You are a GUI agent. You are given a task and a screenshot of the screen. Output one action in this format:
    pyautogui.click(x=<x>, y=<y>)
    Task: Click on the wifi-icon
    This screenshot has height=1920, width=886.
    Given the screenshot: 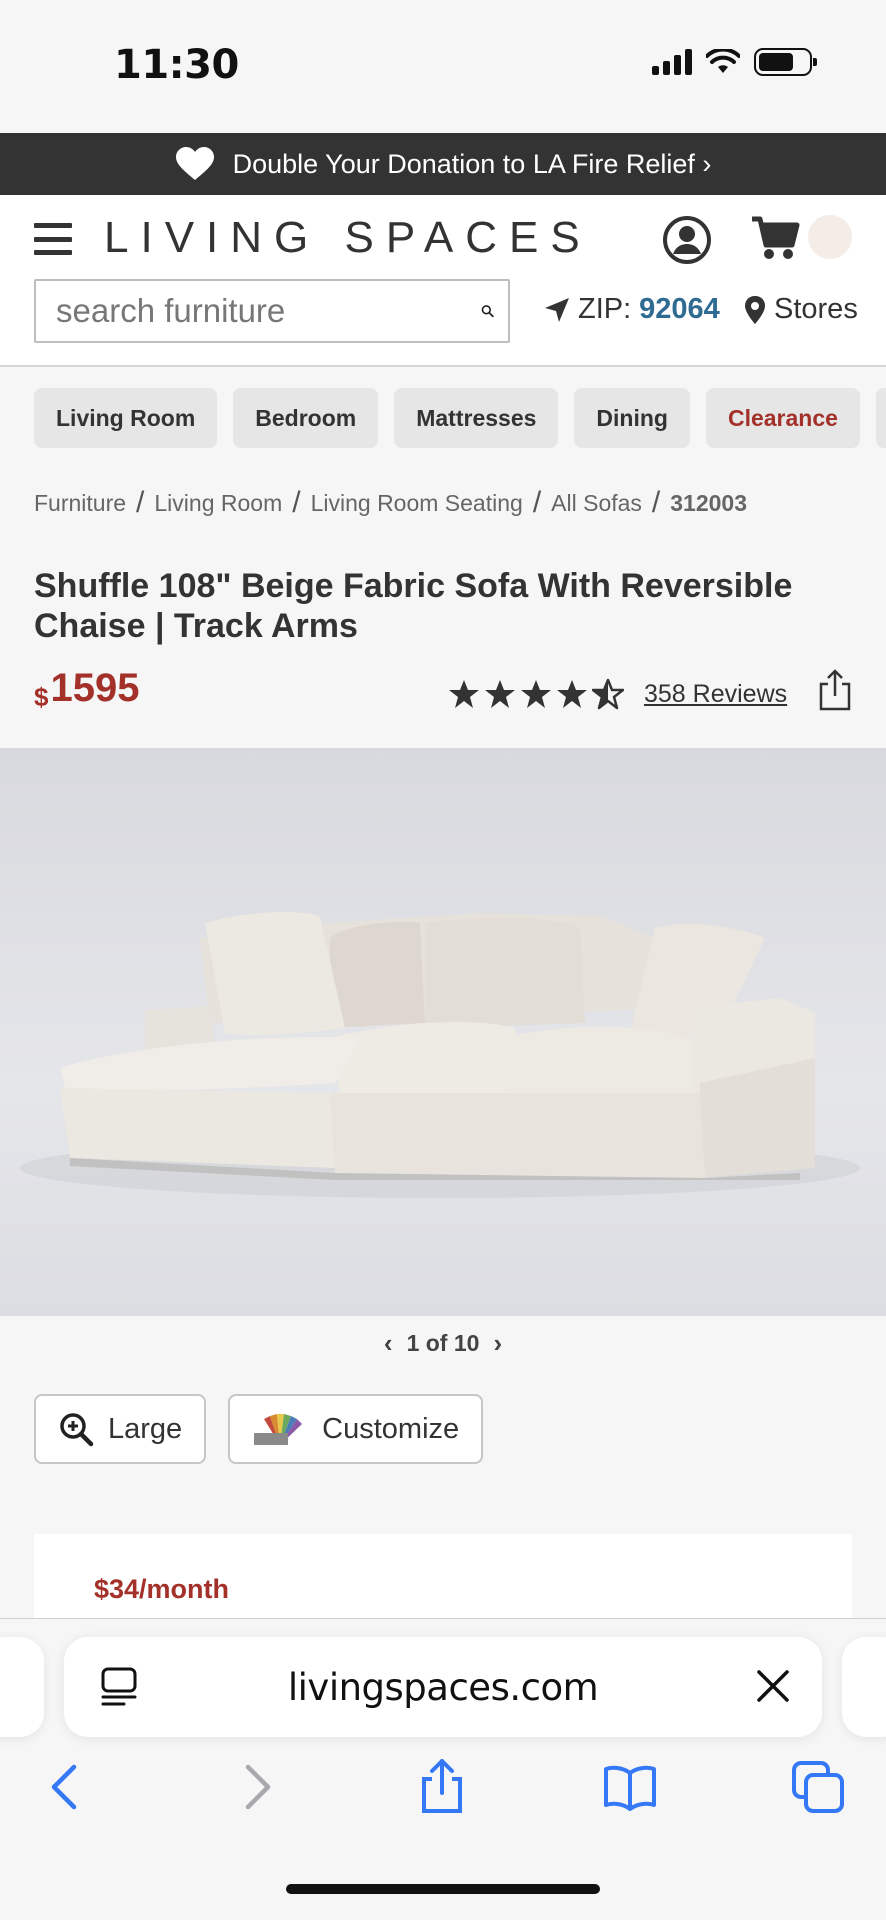 What is the action you would take?
    pyautogui.click(x=723, y=61)
    